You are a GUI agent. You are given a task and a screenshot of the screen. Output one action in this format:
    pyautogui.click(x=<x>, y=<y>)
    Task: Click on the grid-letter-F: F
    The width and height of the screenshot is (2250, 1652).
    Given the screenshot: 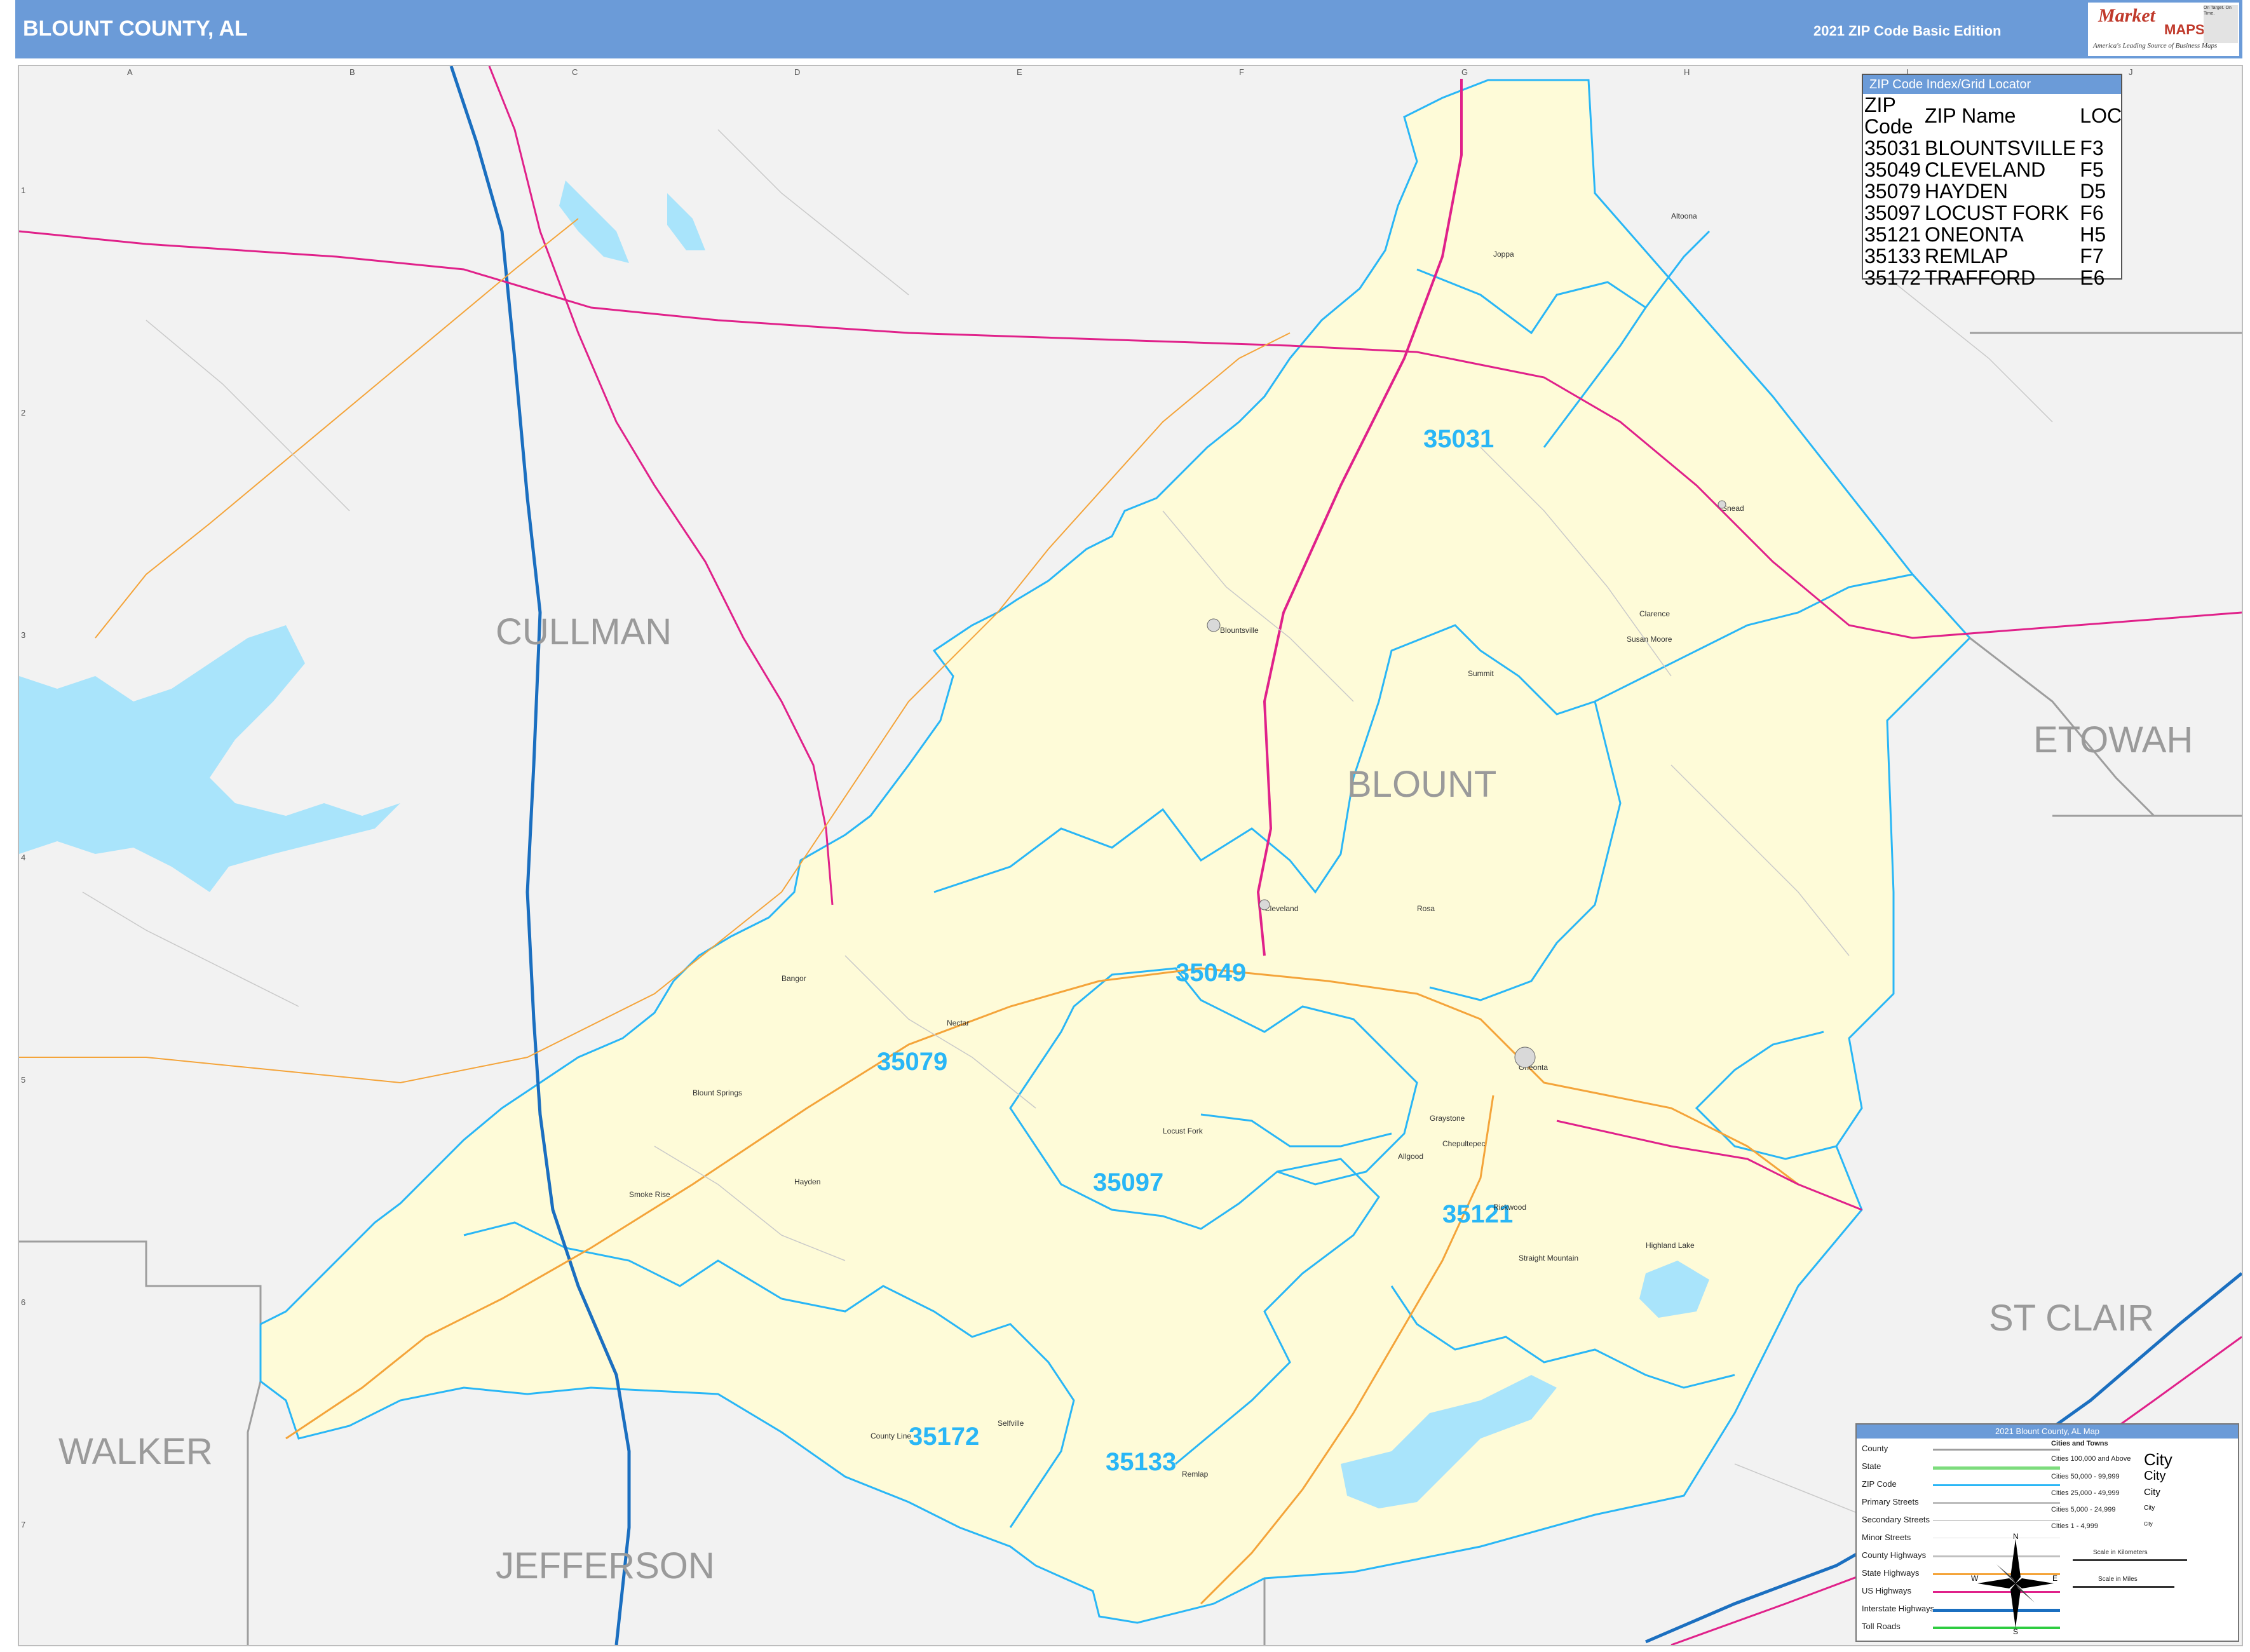 What is the action you would take?
    pyautogui.click(x=1241, y=72)
    